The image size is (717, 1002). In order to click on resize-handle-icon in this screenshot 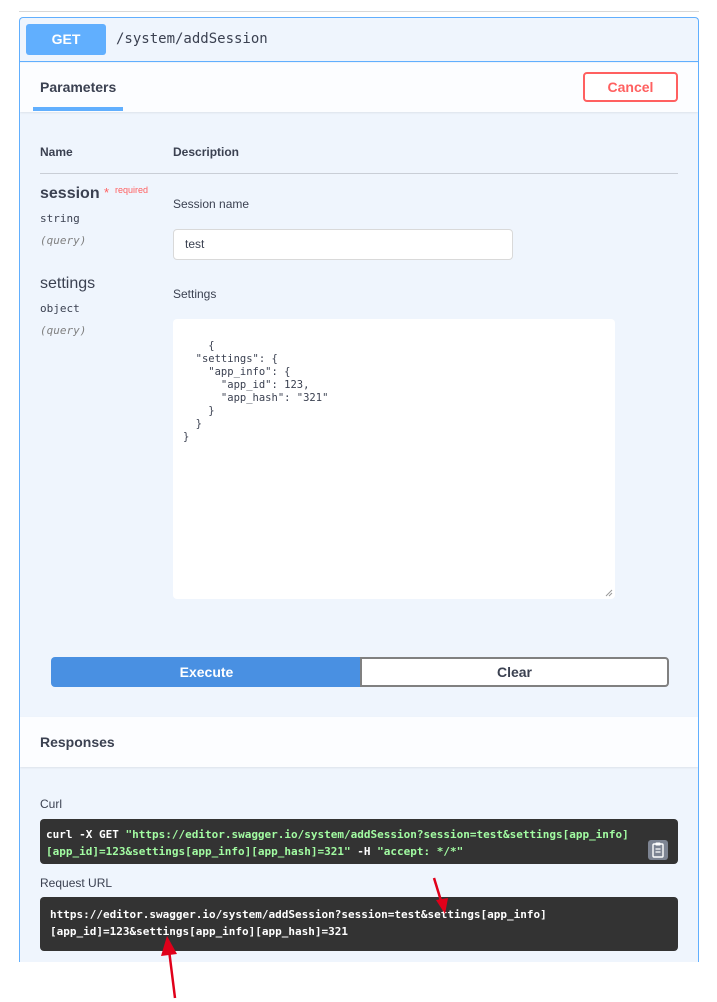, I will do `click(609, 593)`.